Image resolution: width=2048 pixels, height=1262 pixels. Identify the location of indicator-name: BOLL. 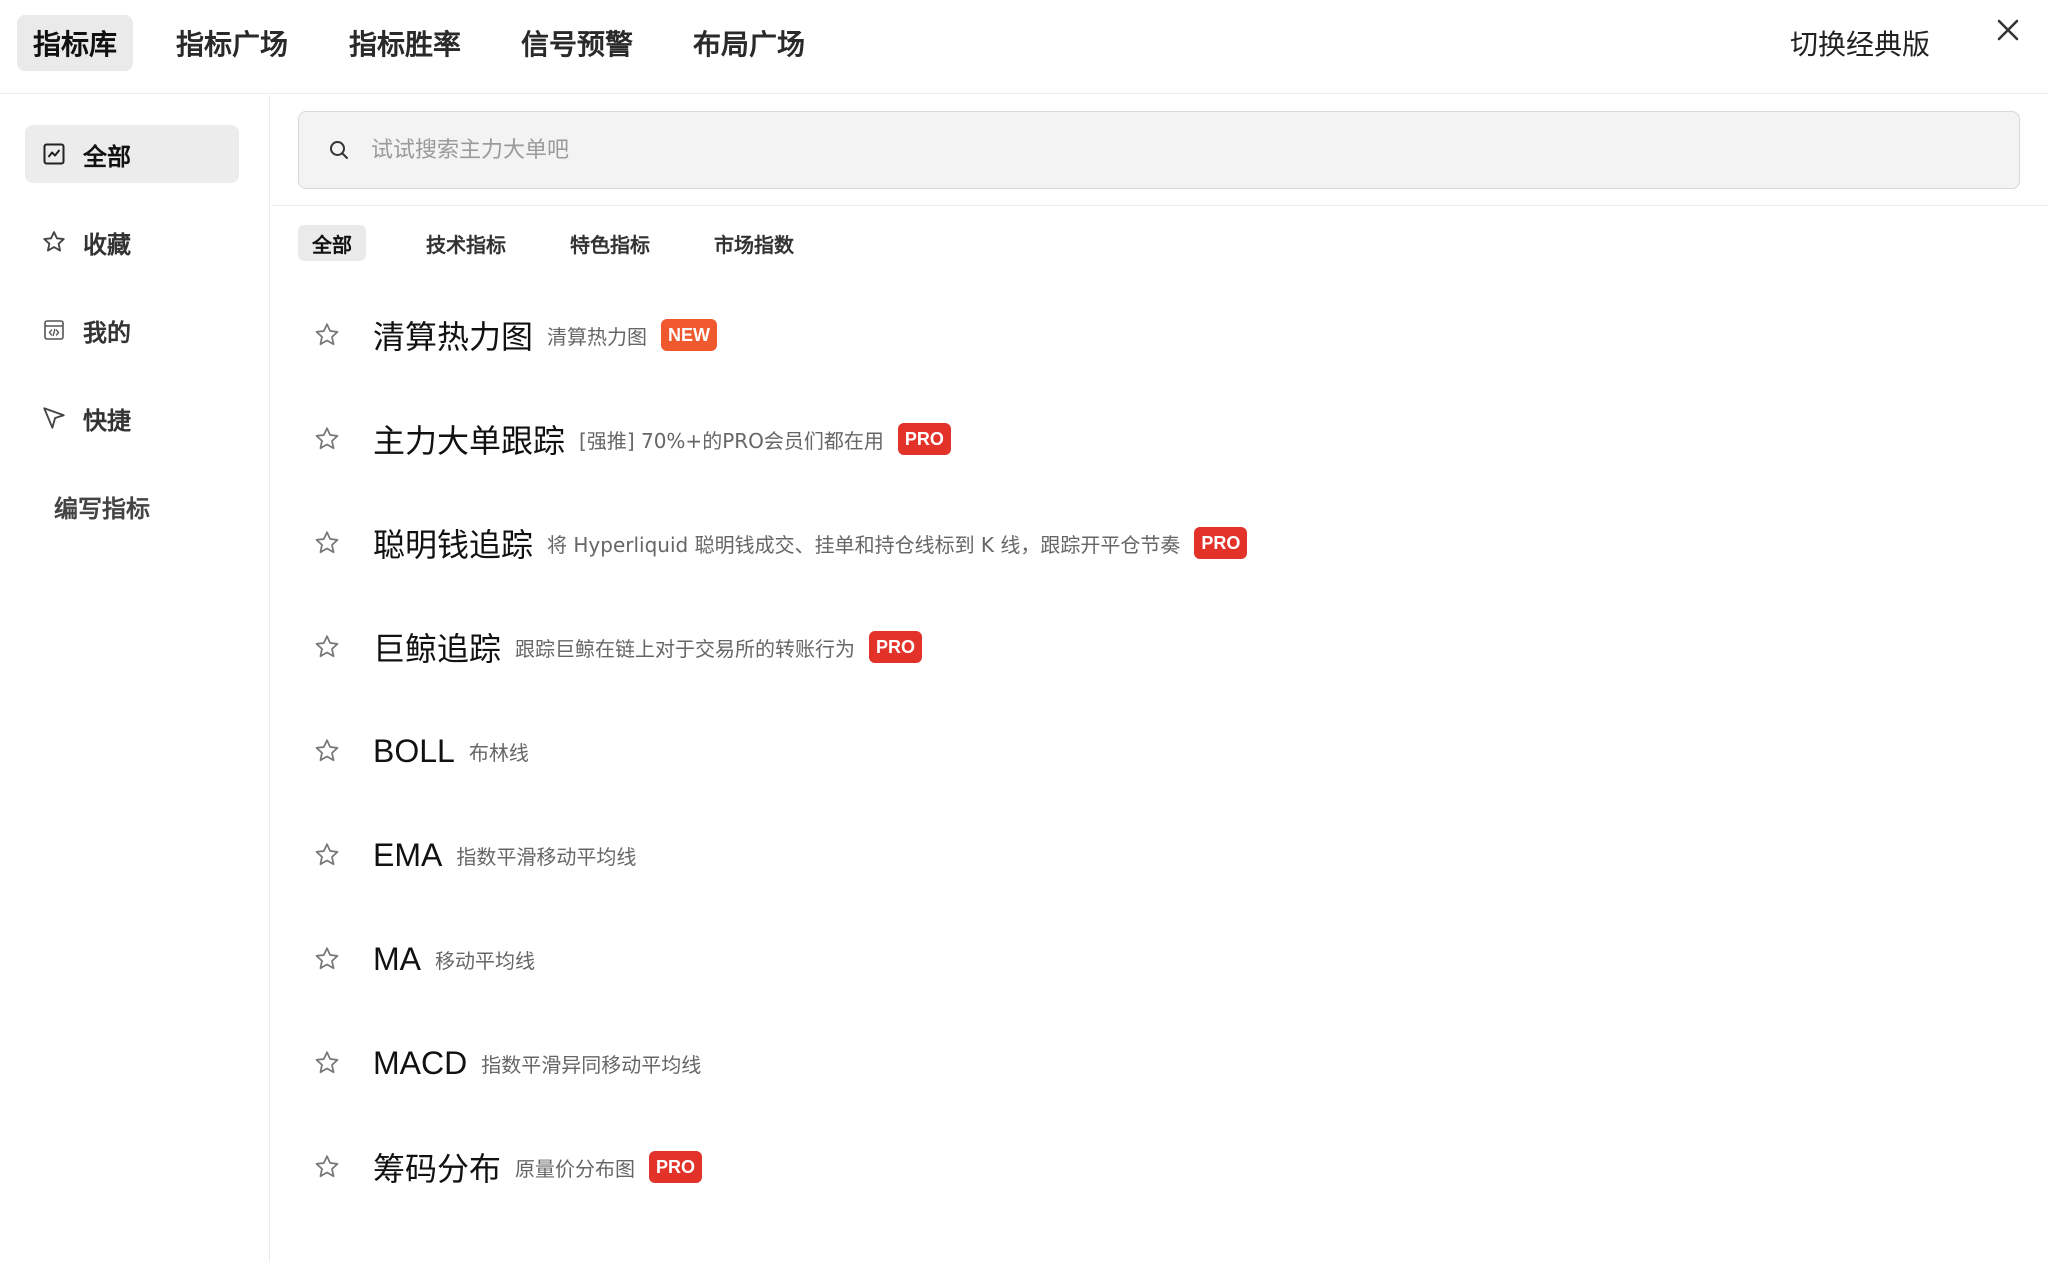
(414, 750).